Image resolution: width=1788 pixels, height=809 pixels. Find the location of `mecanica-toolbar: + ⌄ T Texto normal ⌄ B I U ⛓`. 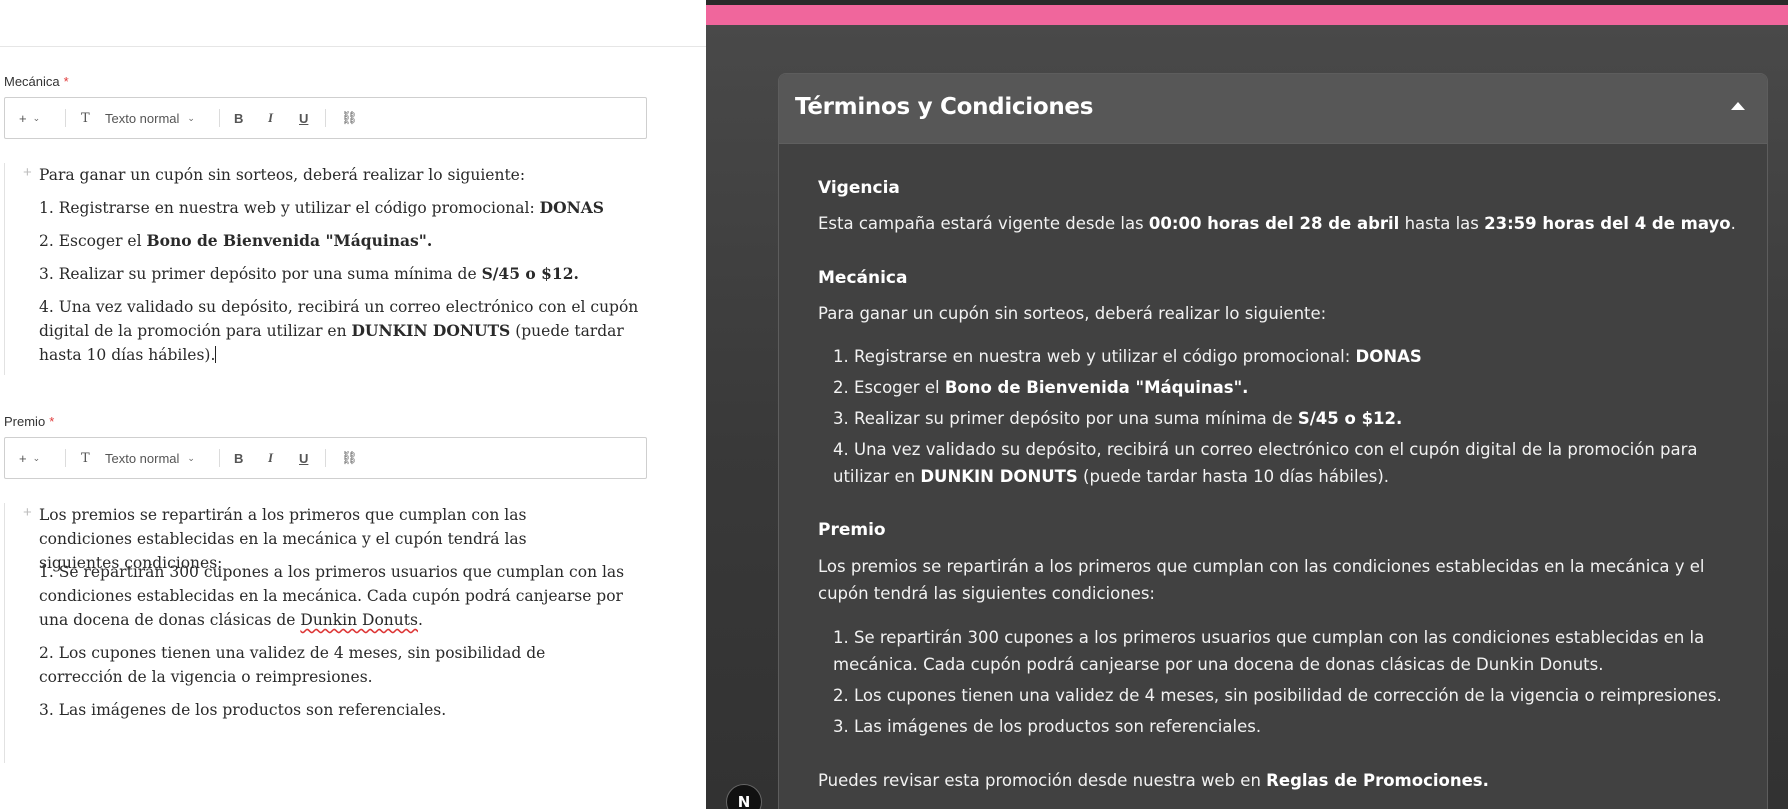

mecanica-toolbar: + ⌄ T Texto normal ⌄ B I U ⛓ is located at coordinates (325, 118).